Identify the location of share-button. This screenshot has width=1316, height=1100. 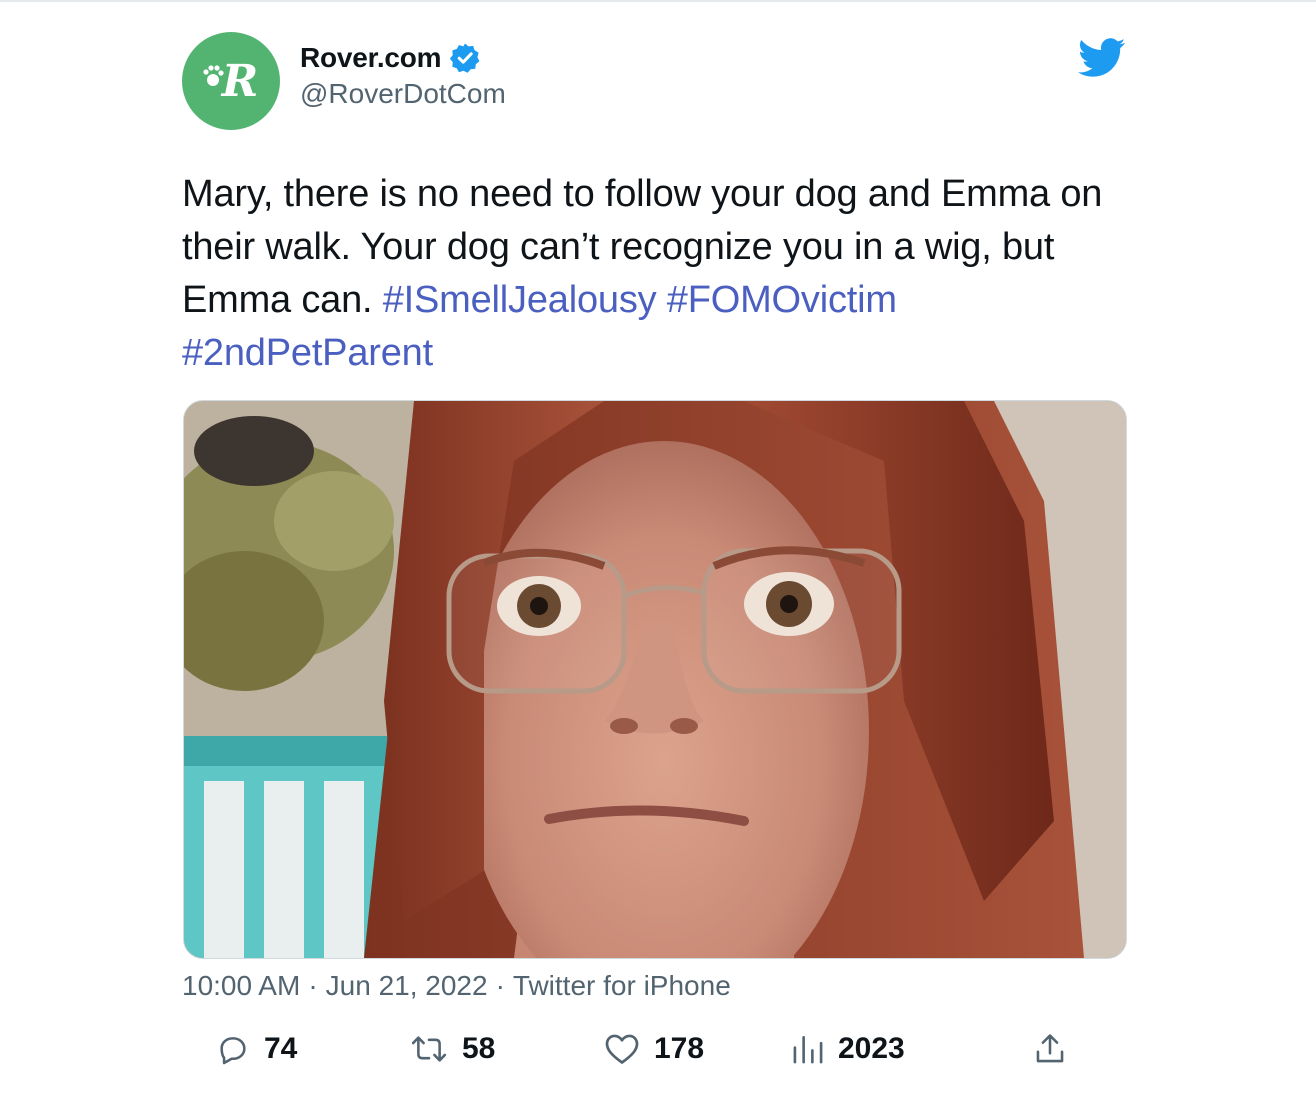
(1050, 1049).